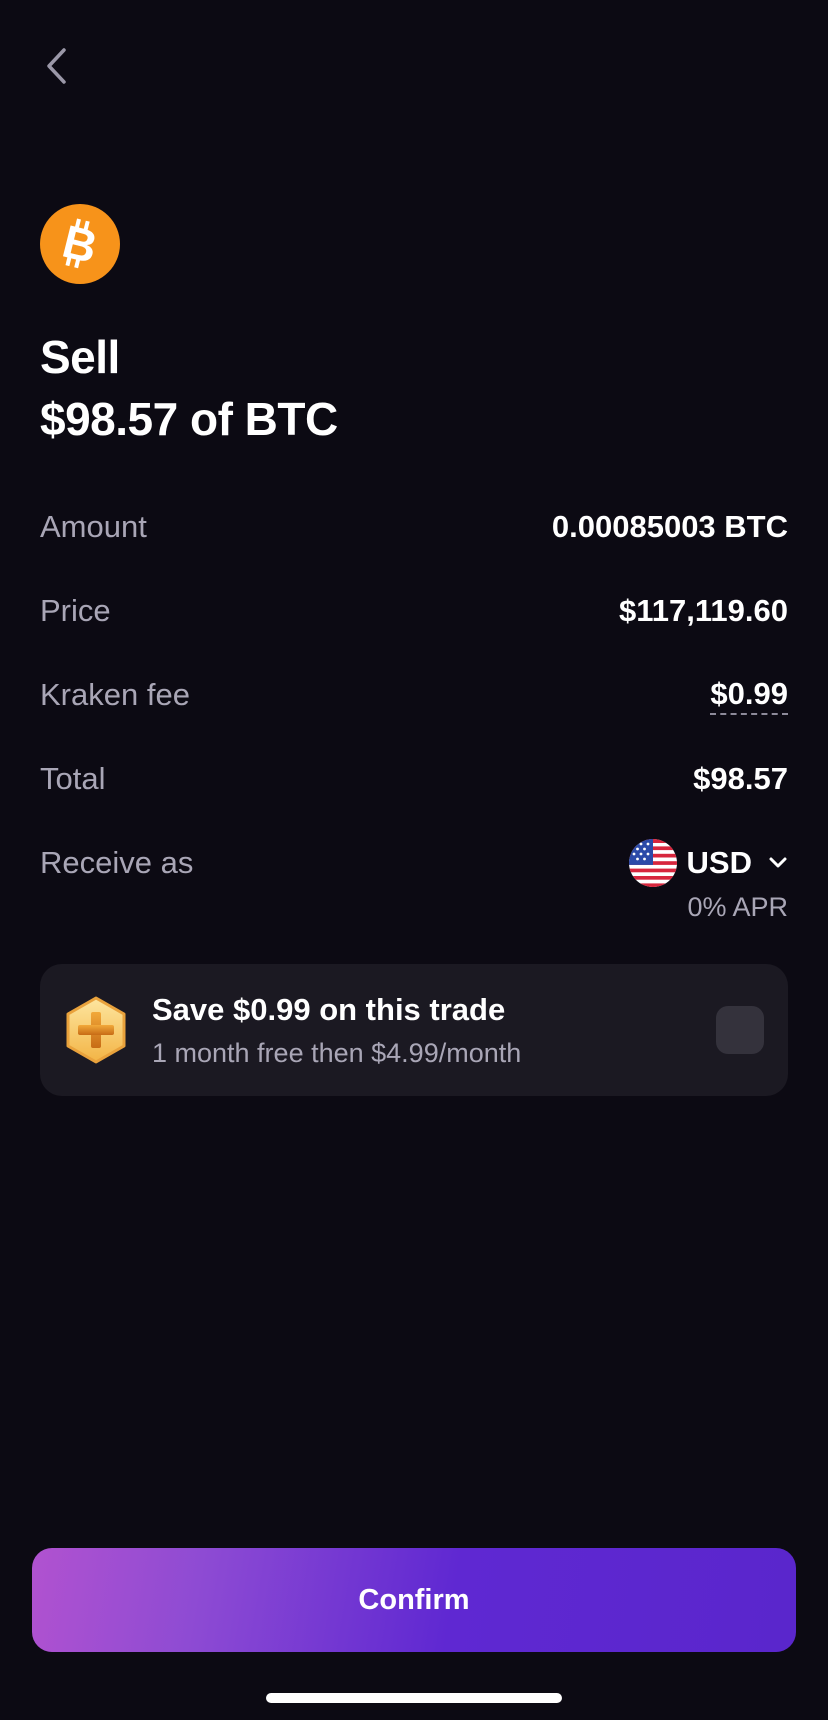 This screenshot has height=1720, width=828. Describe the element at coordinates (189, 388) in the screenshot. I see `page-title: Sell $98.57 of BTC` at that location.